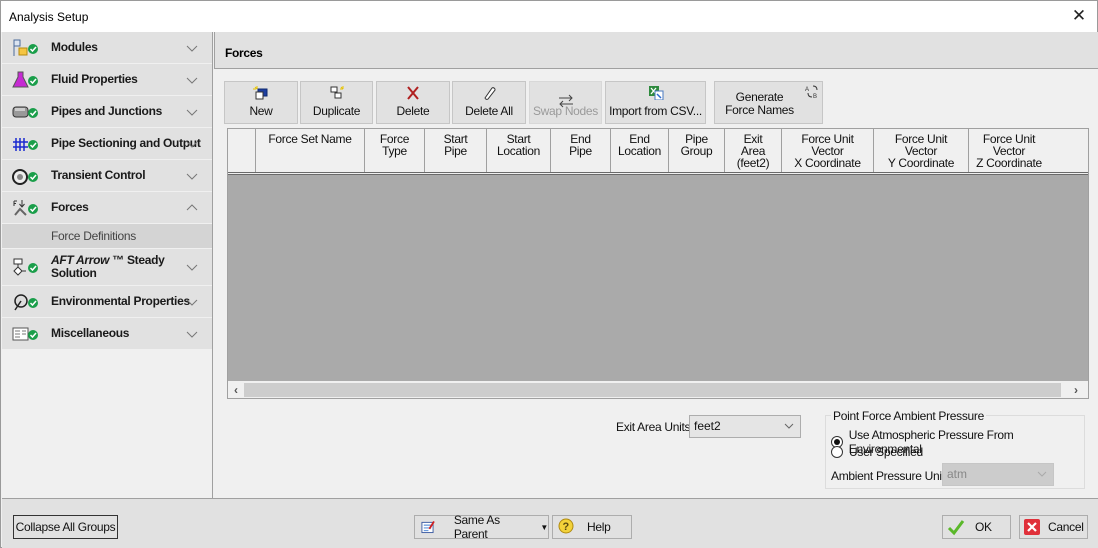  I want to click on exit-area-units-select: feet2, so click(745, 426).